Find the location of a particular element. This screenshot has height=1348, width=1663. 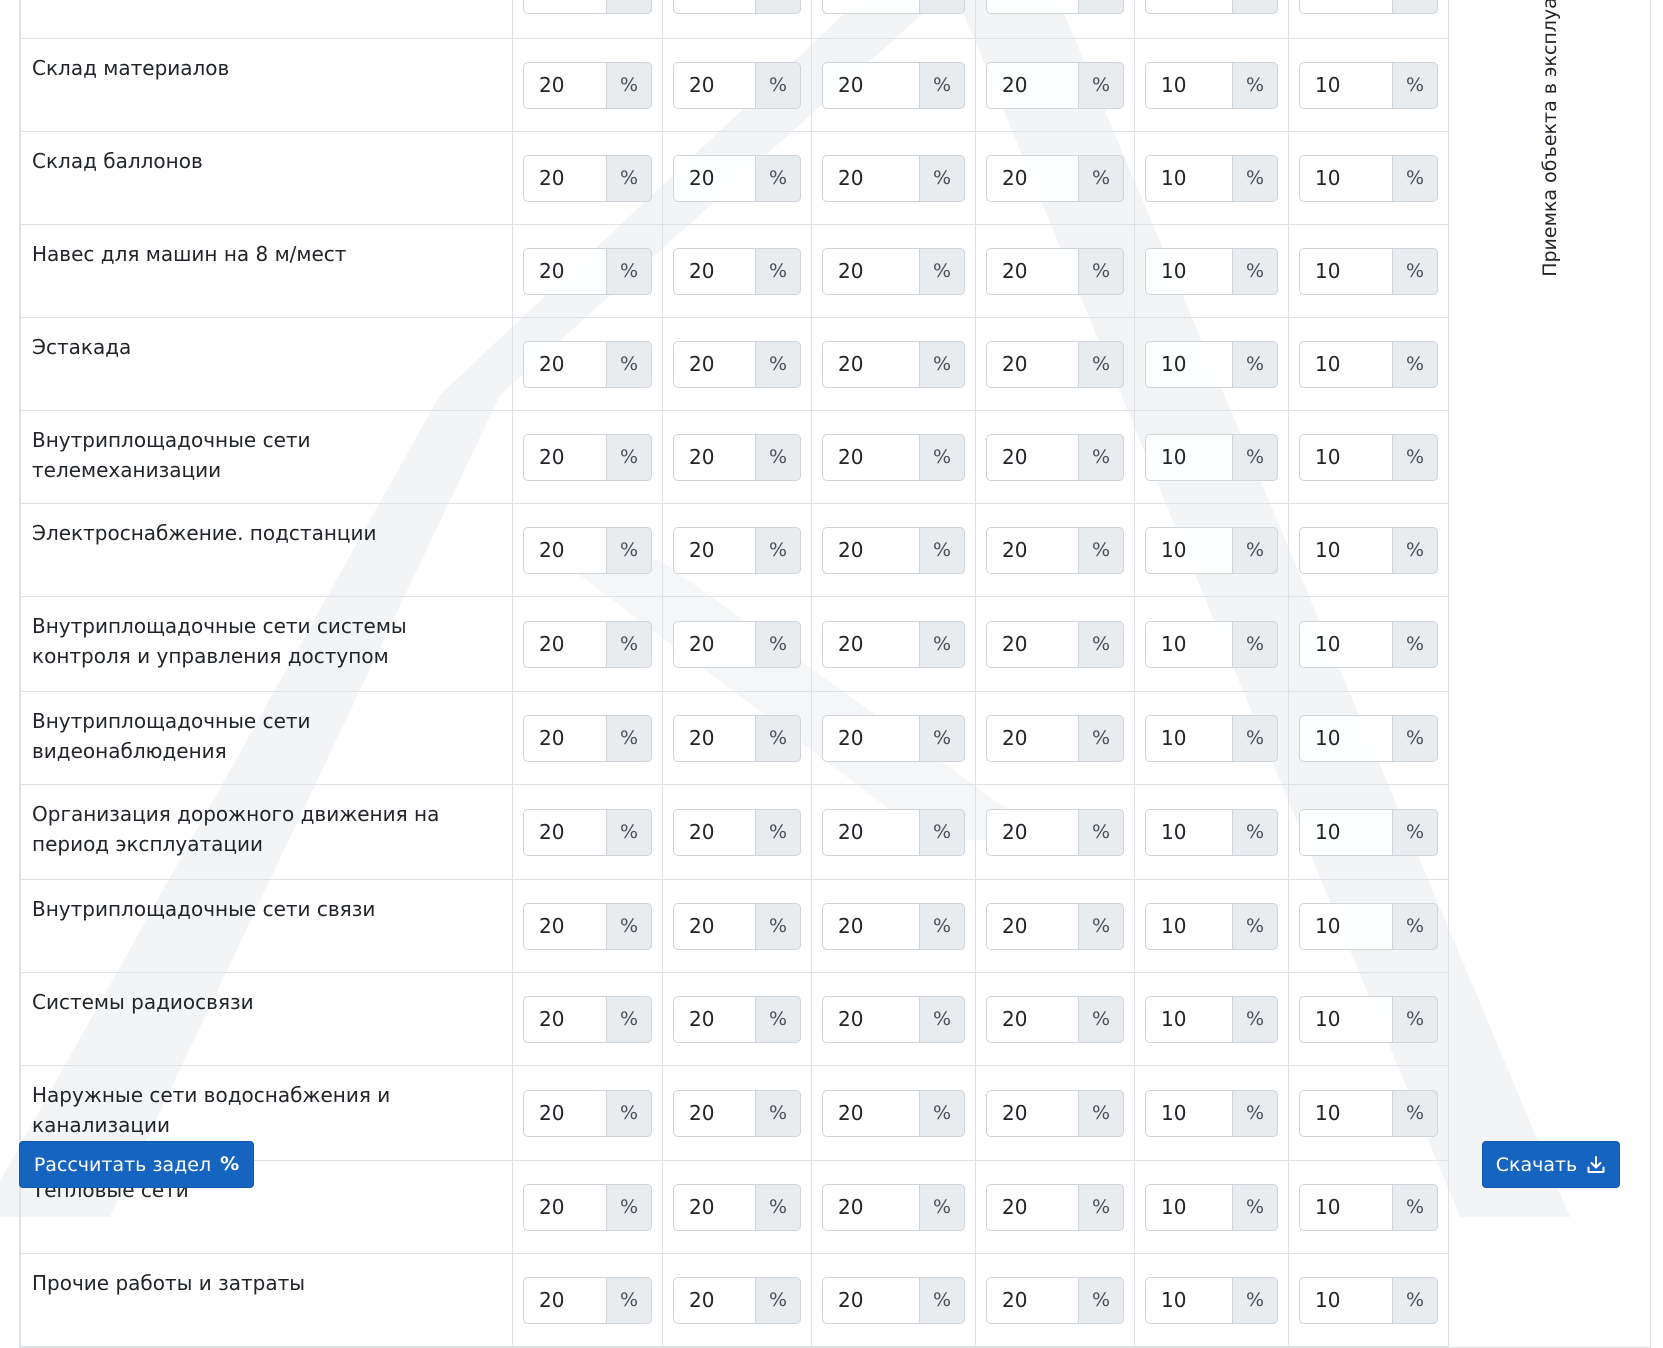

download-button: Скачать is located at coordinates (1551, 1164).